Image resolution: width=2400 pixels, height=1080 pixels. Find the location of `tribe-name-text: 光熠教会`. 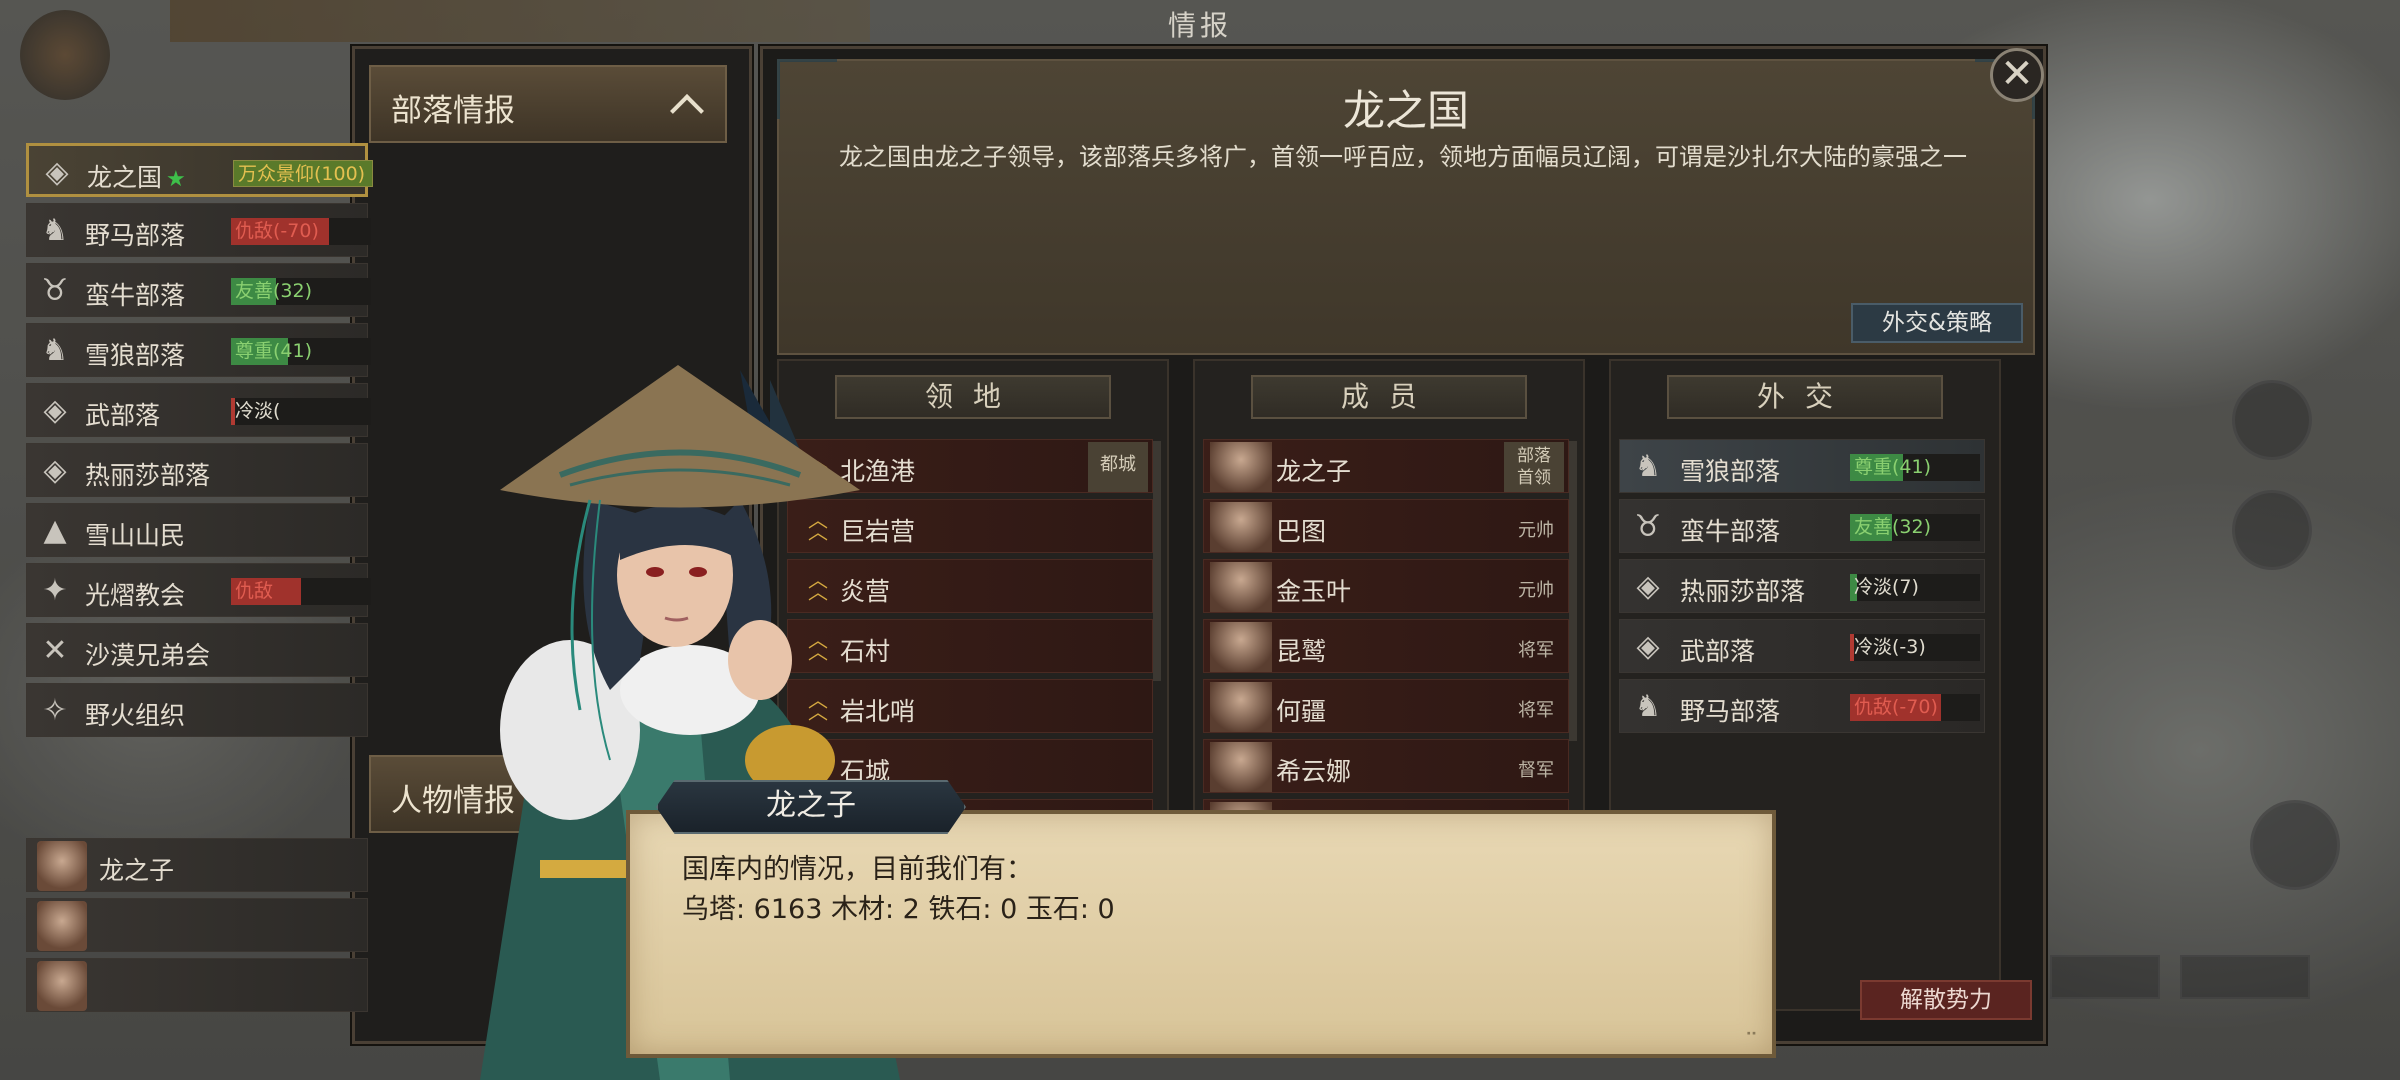

tribe-name-text: 光熠教会 is located at coordinates (135, 595).